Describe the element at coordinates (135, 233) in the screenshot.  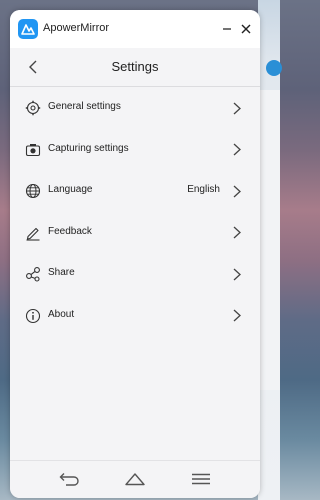
I see `menu-item-feedback: Feedback` at that location.